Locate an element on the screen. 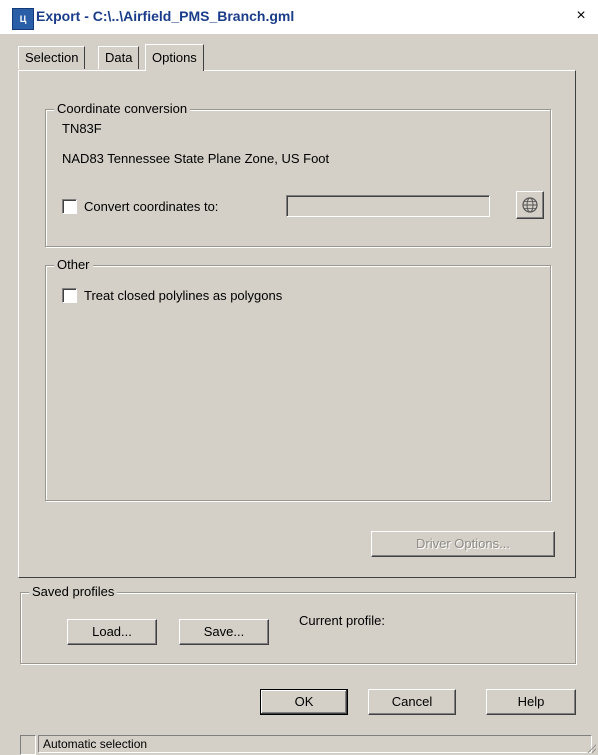 This screenshot has height=755, width=598. tab-options: Options is located at coordinates (174, 57).